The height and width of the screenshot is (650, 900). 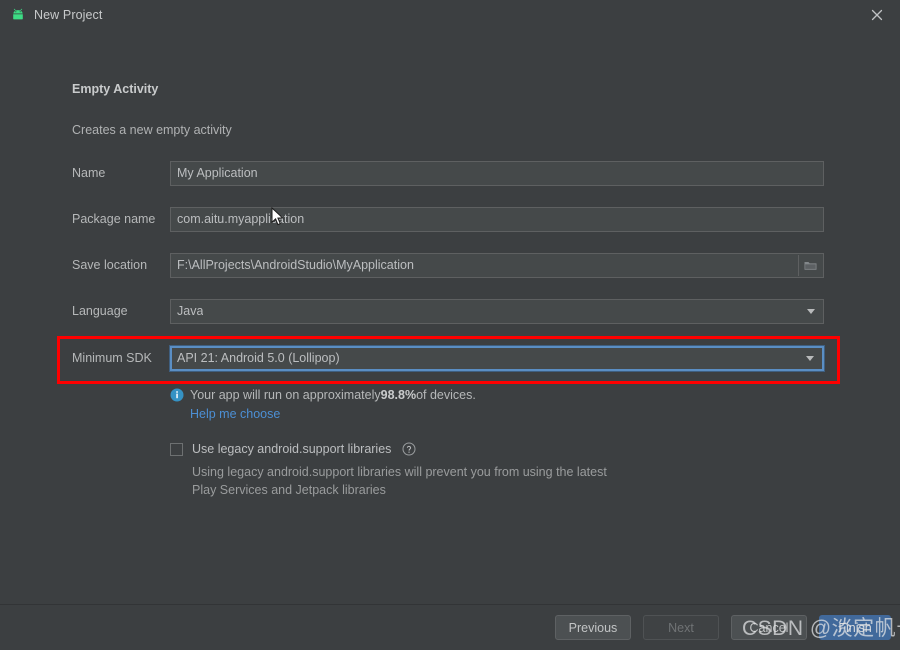 I want to click on legacy-libraries-option: Use legacy android.support libraries, so click(x=293, y=449).